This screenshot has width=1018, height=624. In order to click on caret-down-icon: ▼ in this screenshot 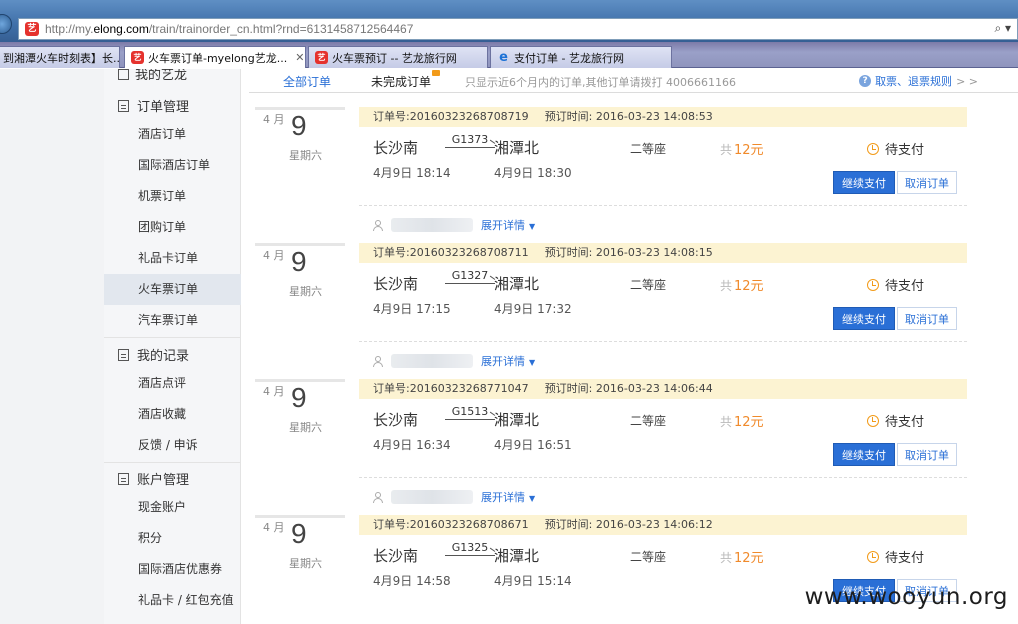, I will do `click(532, 362)`.